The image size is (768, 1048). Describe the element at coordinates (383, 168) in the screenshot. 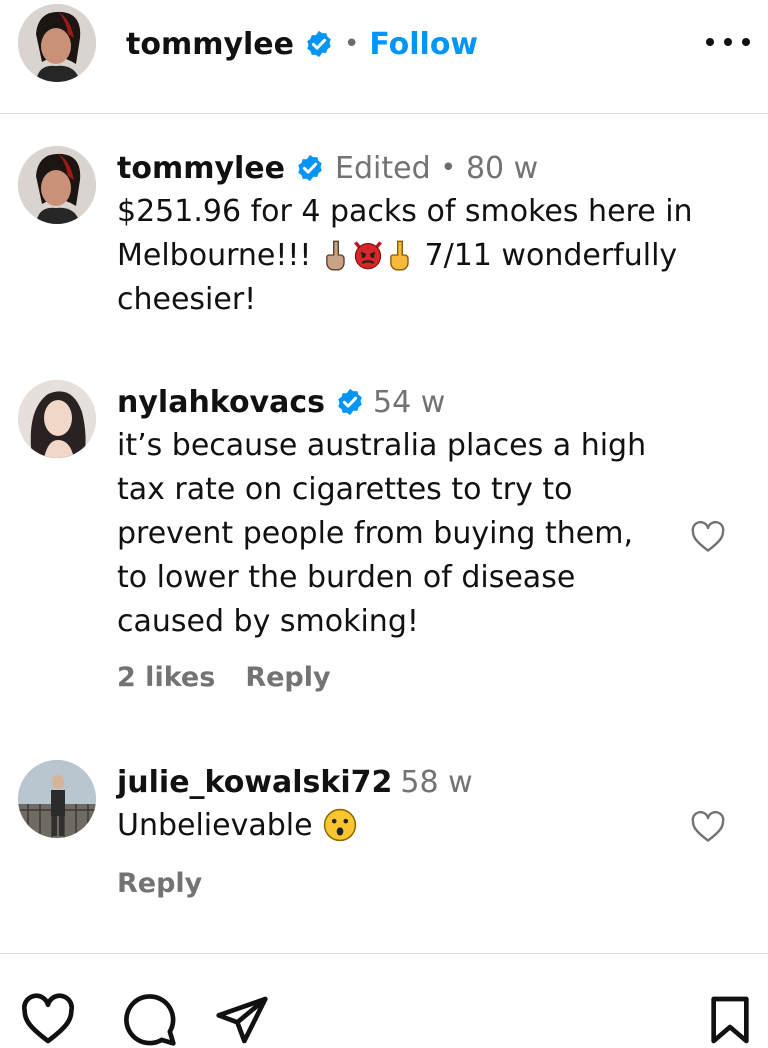

I see `edited-label: Edited` at that location.